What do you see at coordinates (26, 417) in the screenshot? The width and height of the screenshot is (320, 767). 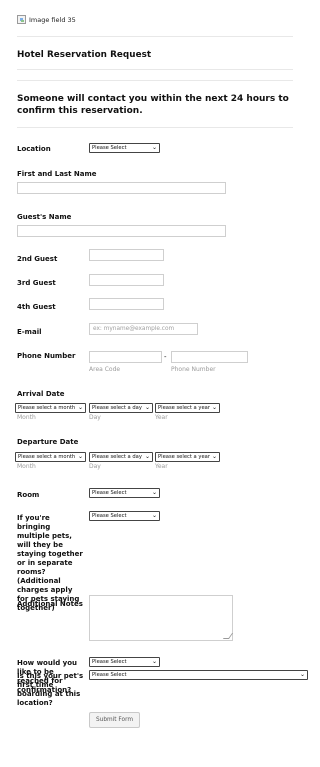 I see `arrival-month-caption: Month` at bounding box center [26, 417].